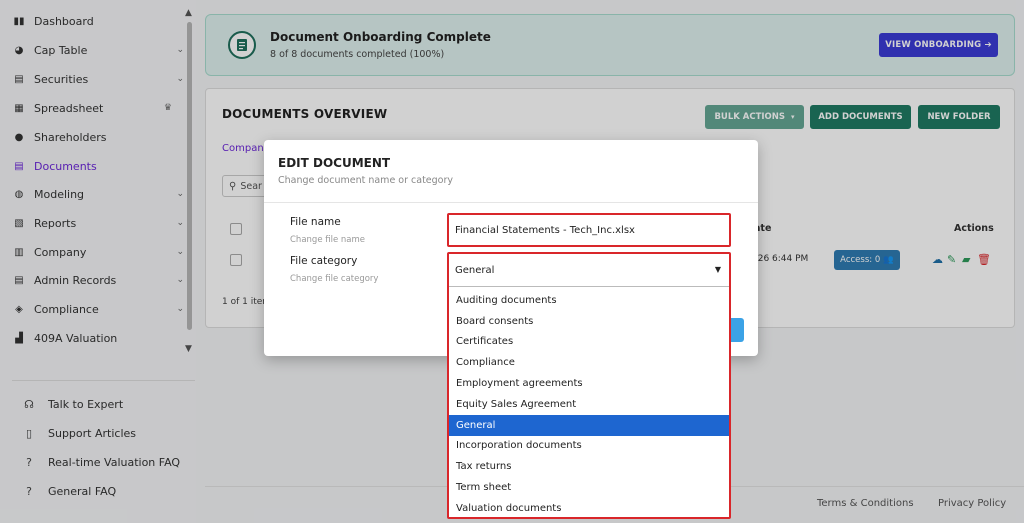  What do you see at coordinates (589, 321) in the screenshot?
I see `category-option: Board consents` at bounding box center [589, 321].